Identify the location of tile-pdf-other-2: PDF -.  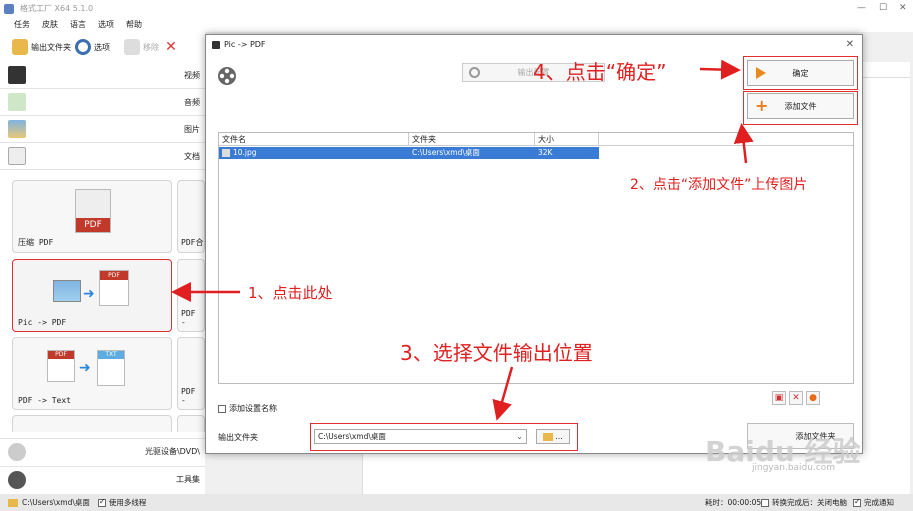
(191, 373).